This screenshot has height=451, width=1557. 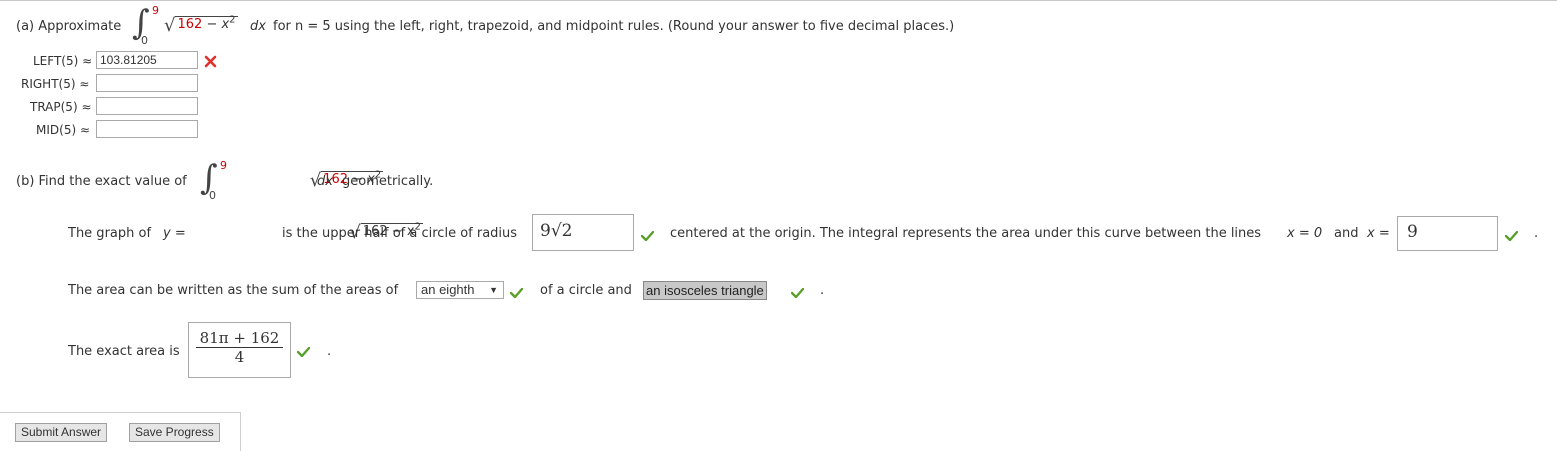 I want to click on x-zero: x = 0, so click(x=1305, y=233).